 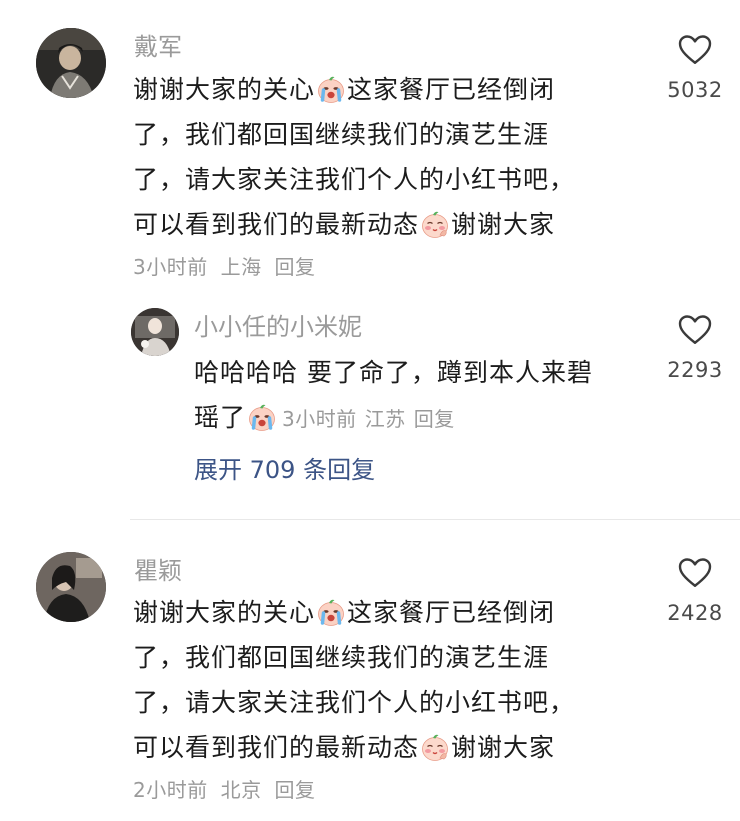 What do you see at coordinates (695, 370) in the screenshot?
I see `like-count: 2293` at bounding box center [695, 370].